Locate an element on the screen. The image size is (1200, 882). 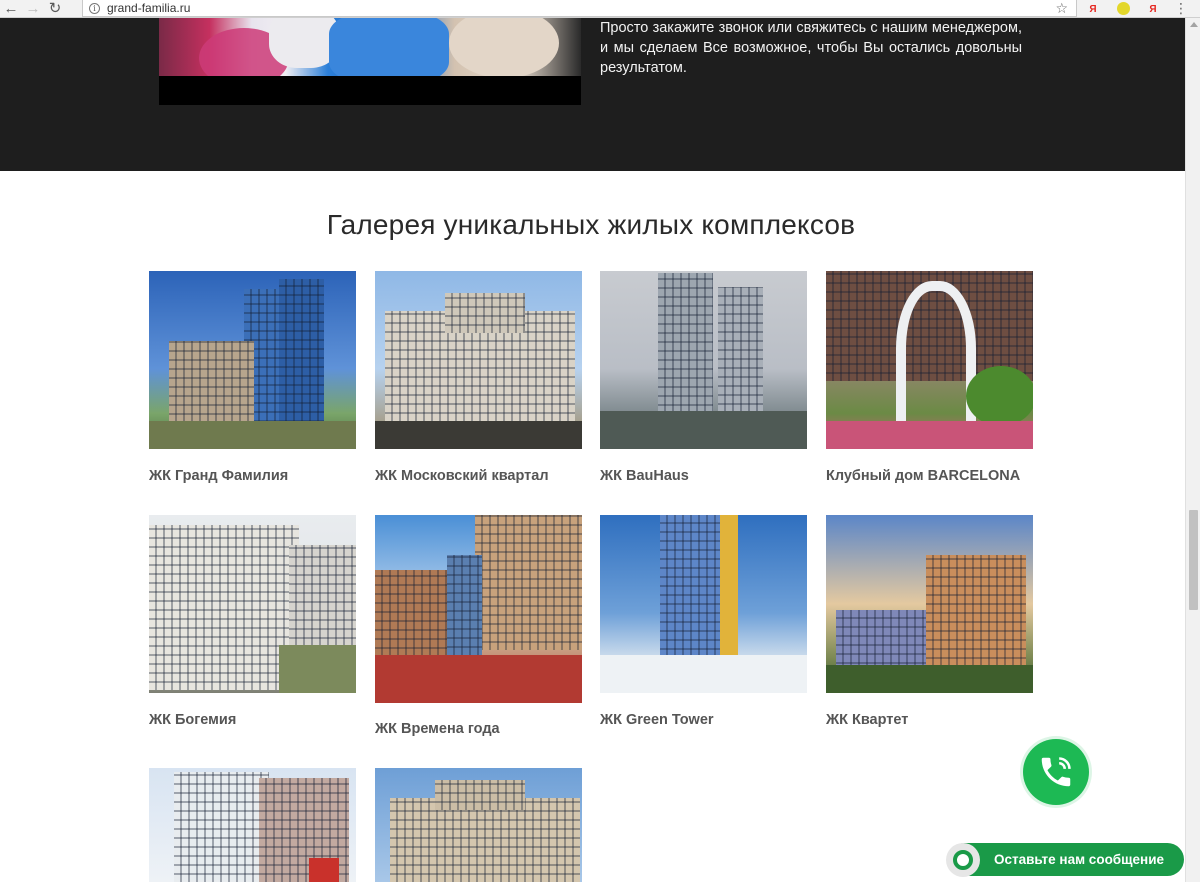
forward-button: → is located at coordinates (33, 9).